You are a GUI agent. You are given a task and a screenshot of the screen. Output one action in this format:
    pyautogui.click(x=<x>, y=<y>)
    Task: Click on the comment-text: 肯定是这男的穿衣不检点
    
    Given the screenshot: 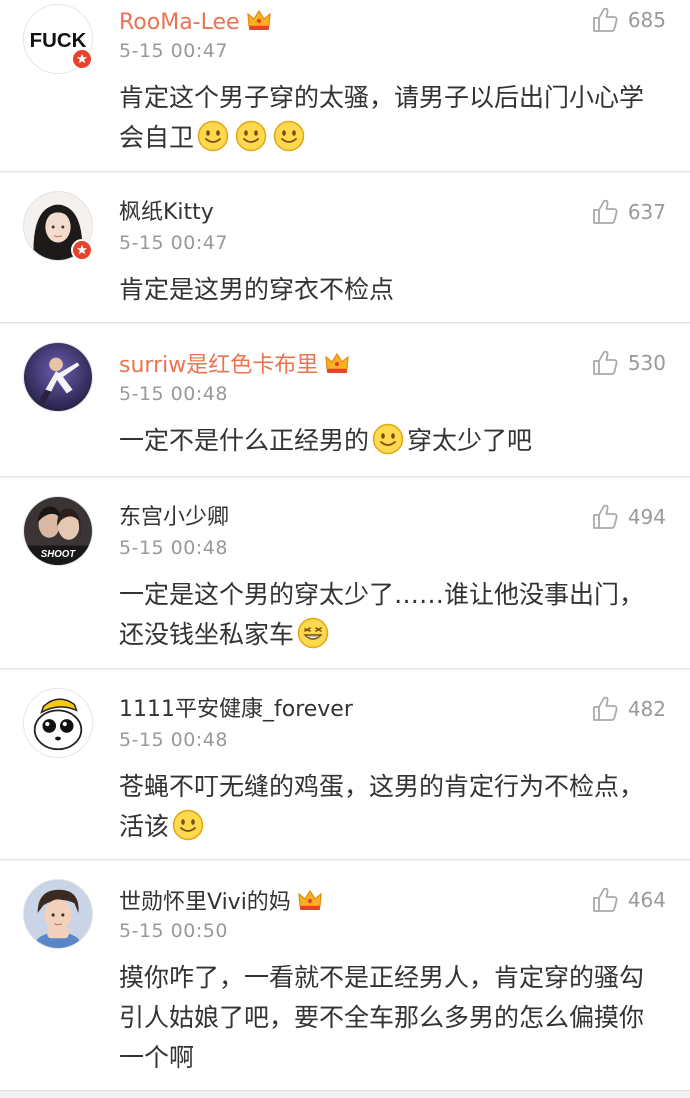 What is the action you would take?
    pyautogui.click(x=387, y=290)
    